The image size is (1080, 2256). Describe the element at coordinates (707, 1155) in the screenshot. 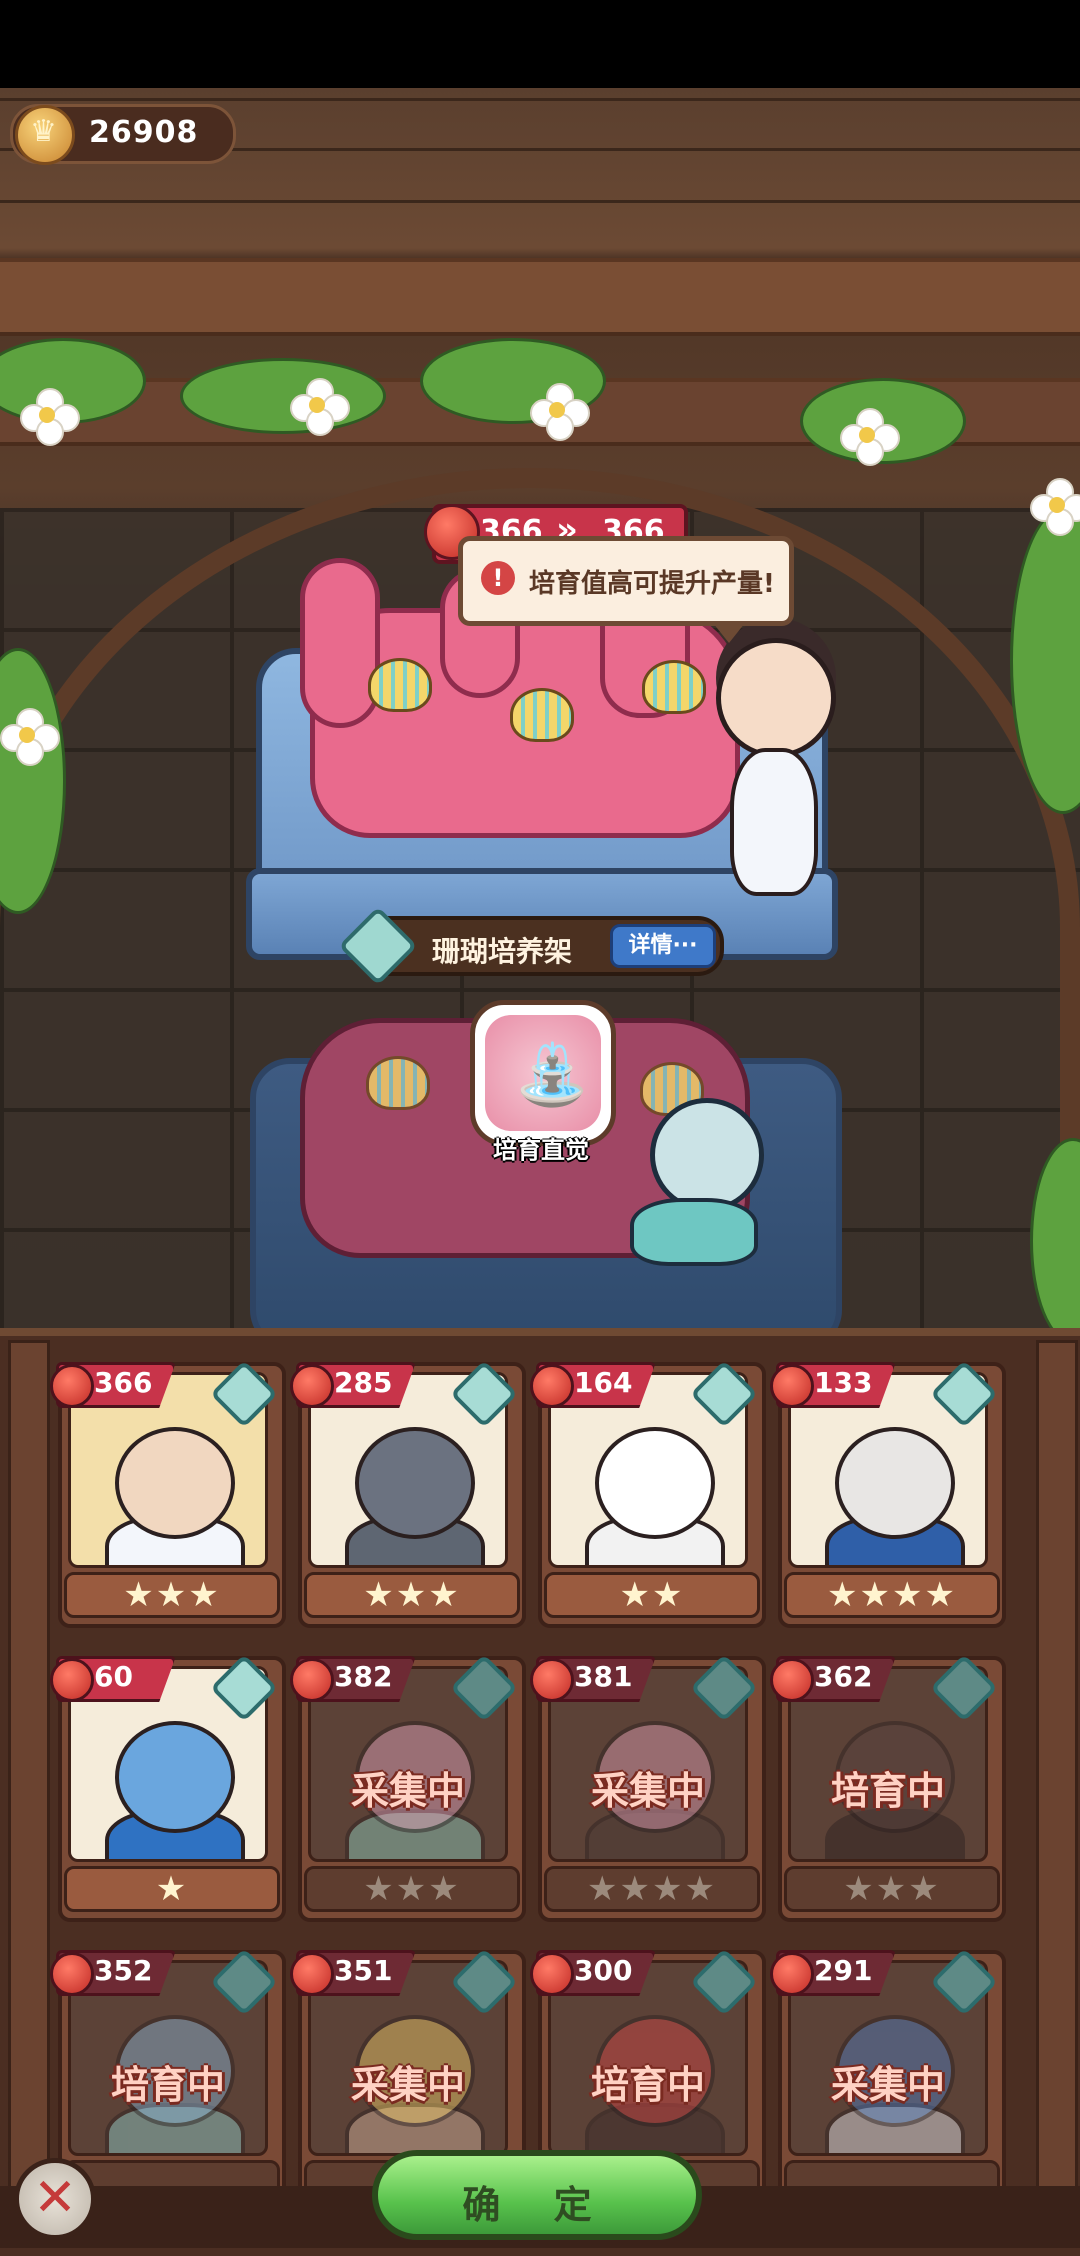

I see `mermaid-character` at that location.